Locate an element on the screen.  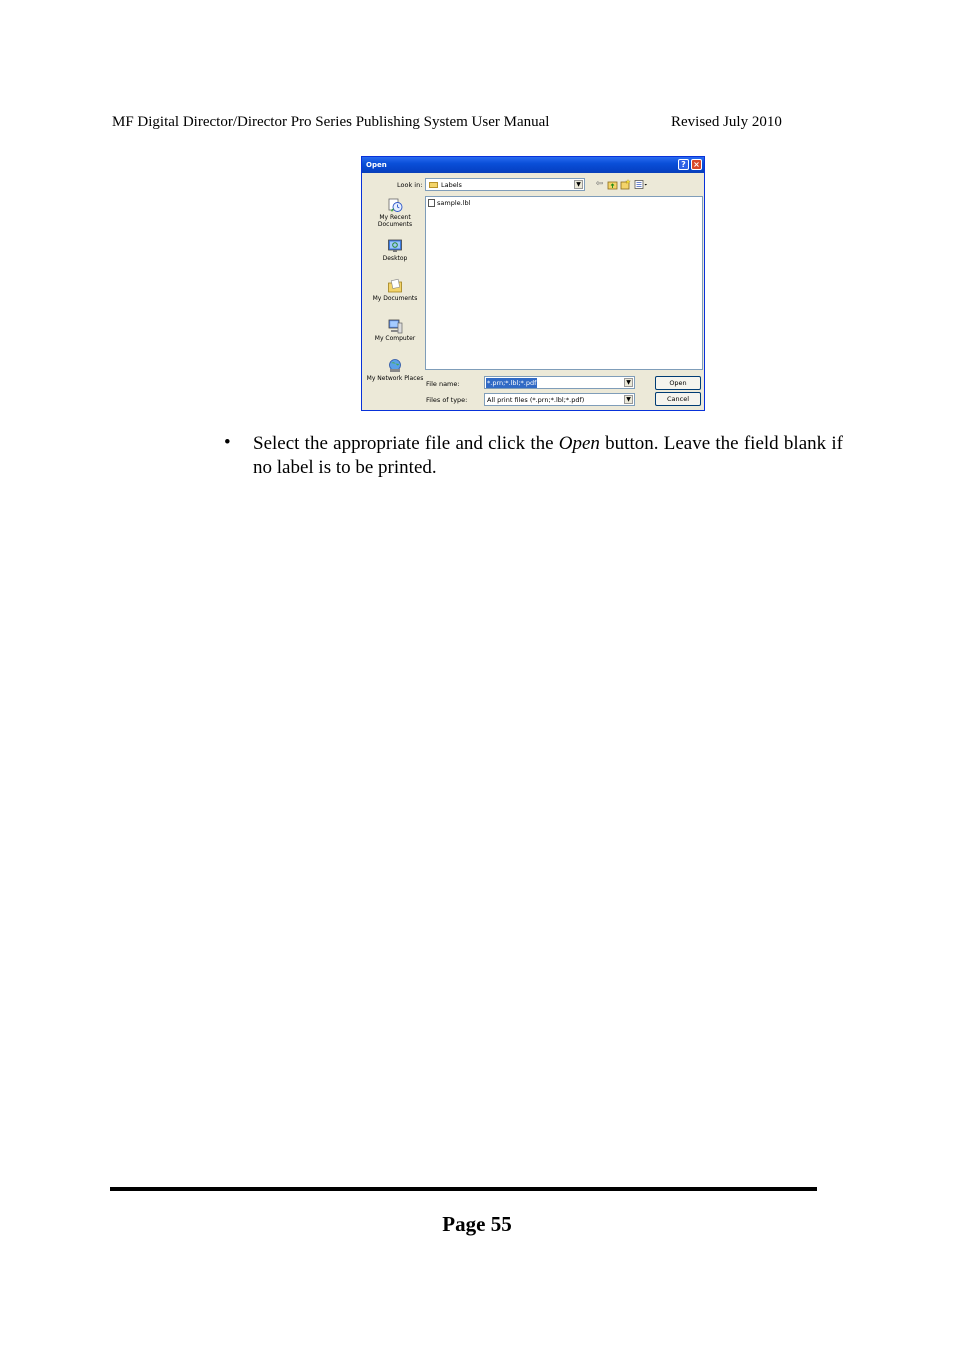
back-arrow-icon: ⇦ is located at coordinates (599, 184).